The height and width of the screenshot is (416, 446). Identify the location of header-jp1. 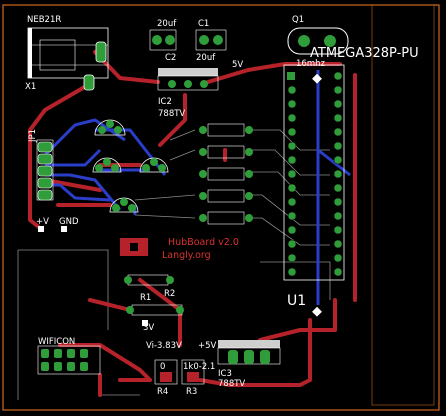
(45, 170).